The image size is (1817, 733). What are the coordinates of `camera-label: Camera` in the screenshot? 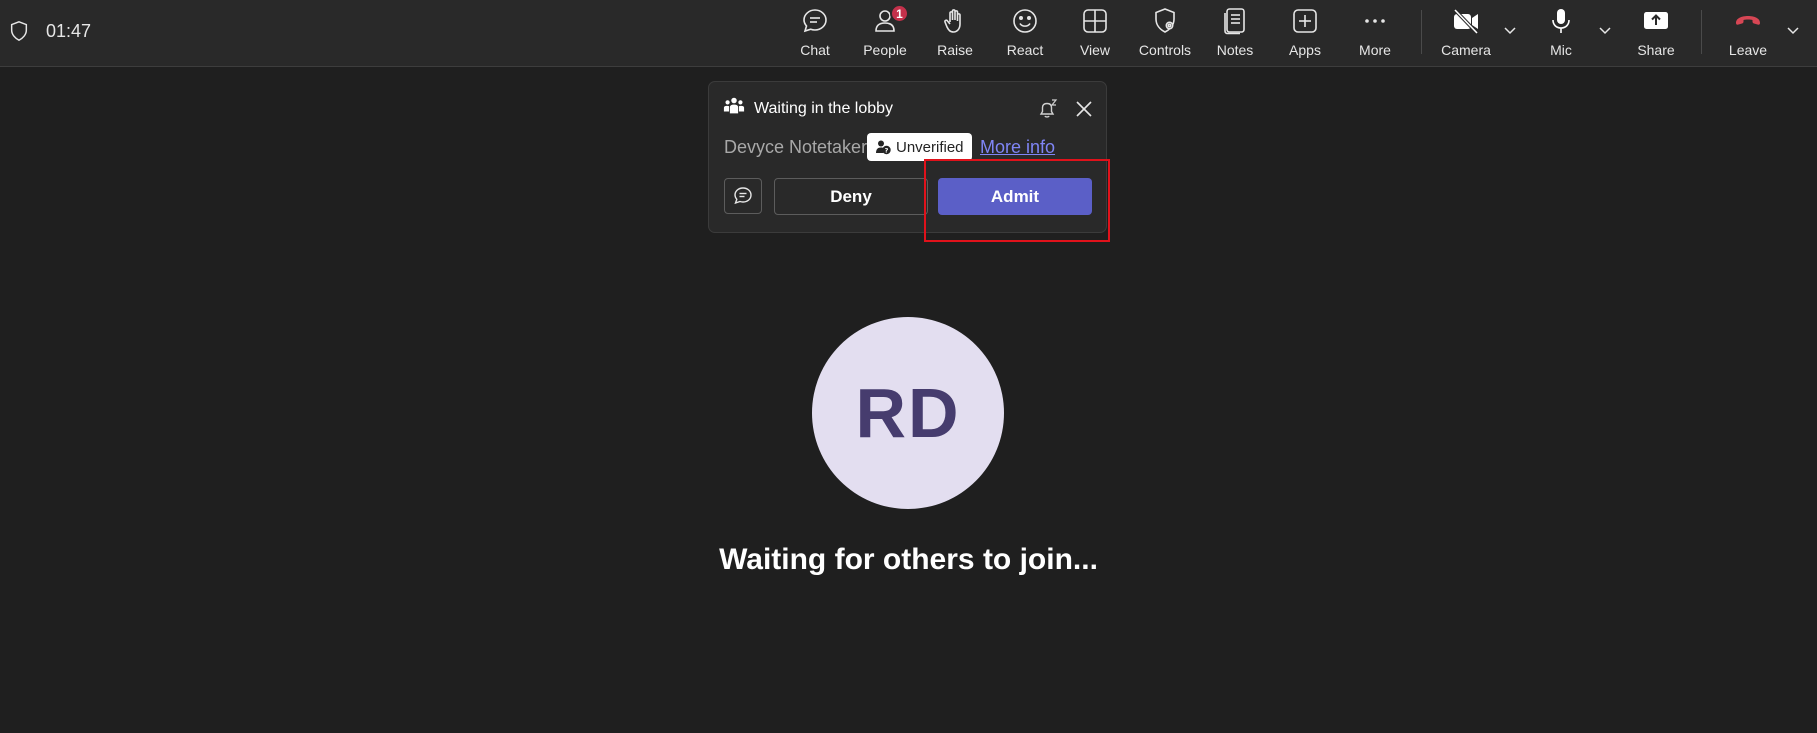 It's located at (1466, 50).